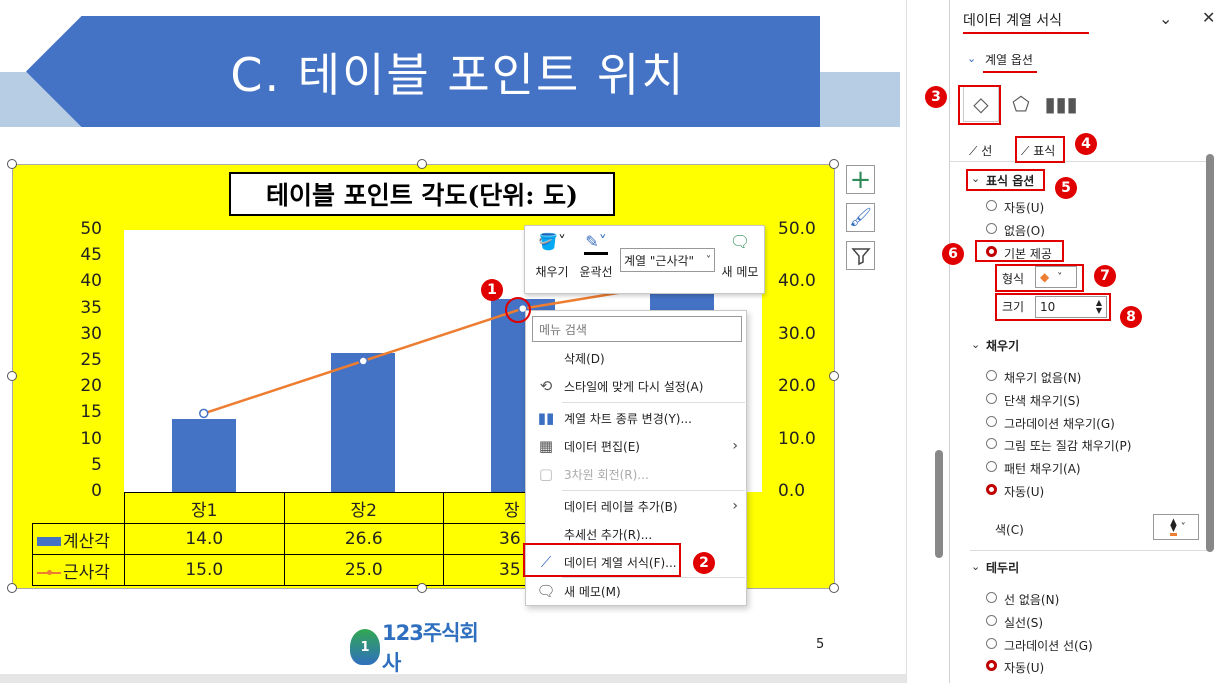 This screenshot has height=683, width=1230. What do you see at coordinates (636, 358) in the screenshot?
I see `menu-item-delete: 삭제(D)` at bounding box center [636, 358].